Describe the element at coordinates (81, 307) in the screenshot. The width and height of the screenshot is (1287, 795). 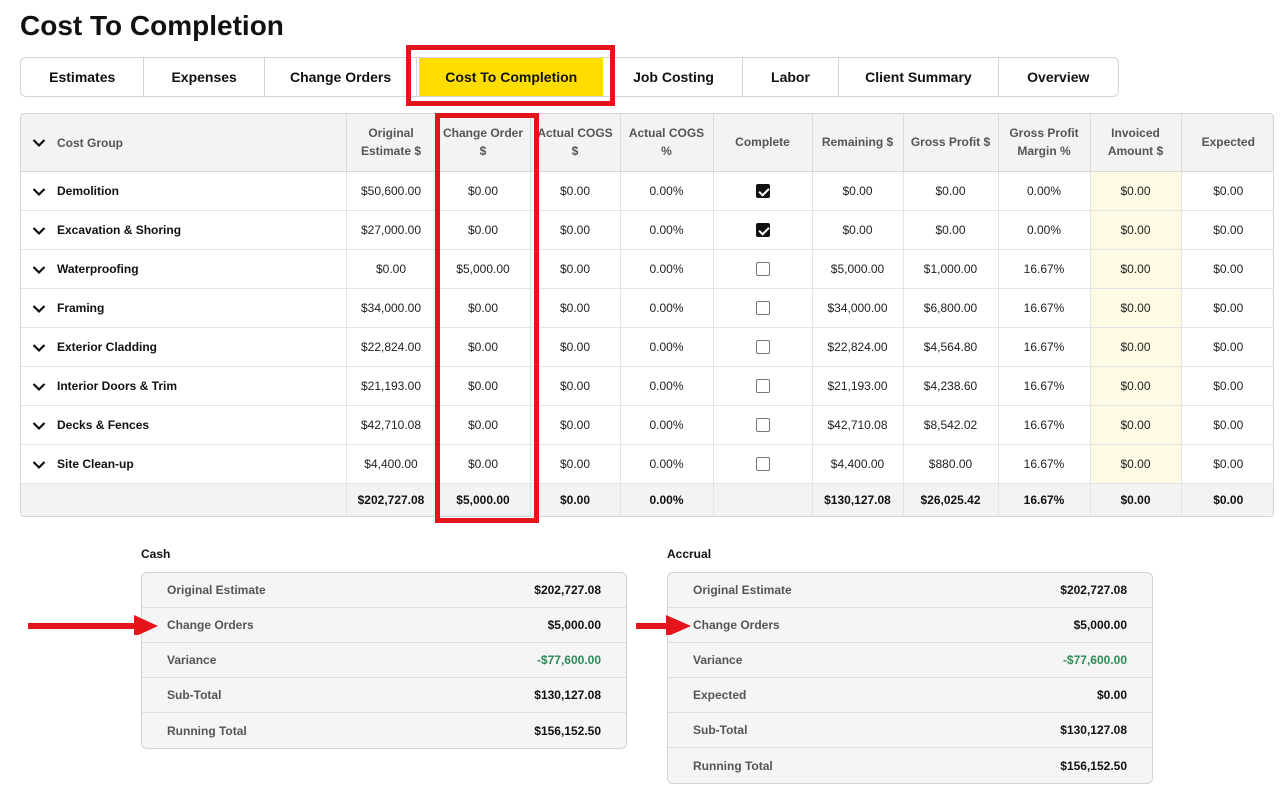
I see `cost-group-name: Framing` at that location.